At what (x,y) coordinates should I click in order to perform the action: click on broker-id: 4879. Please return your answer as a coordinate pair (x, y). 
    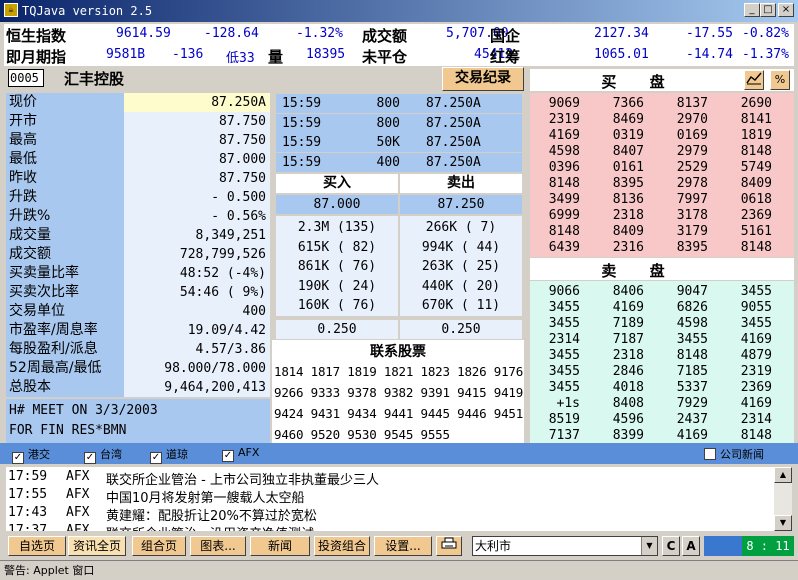
    Looking at the image, I should click on (747, 356).